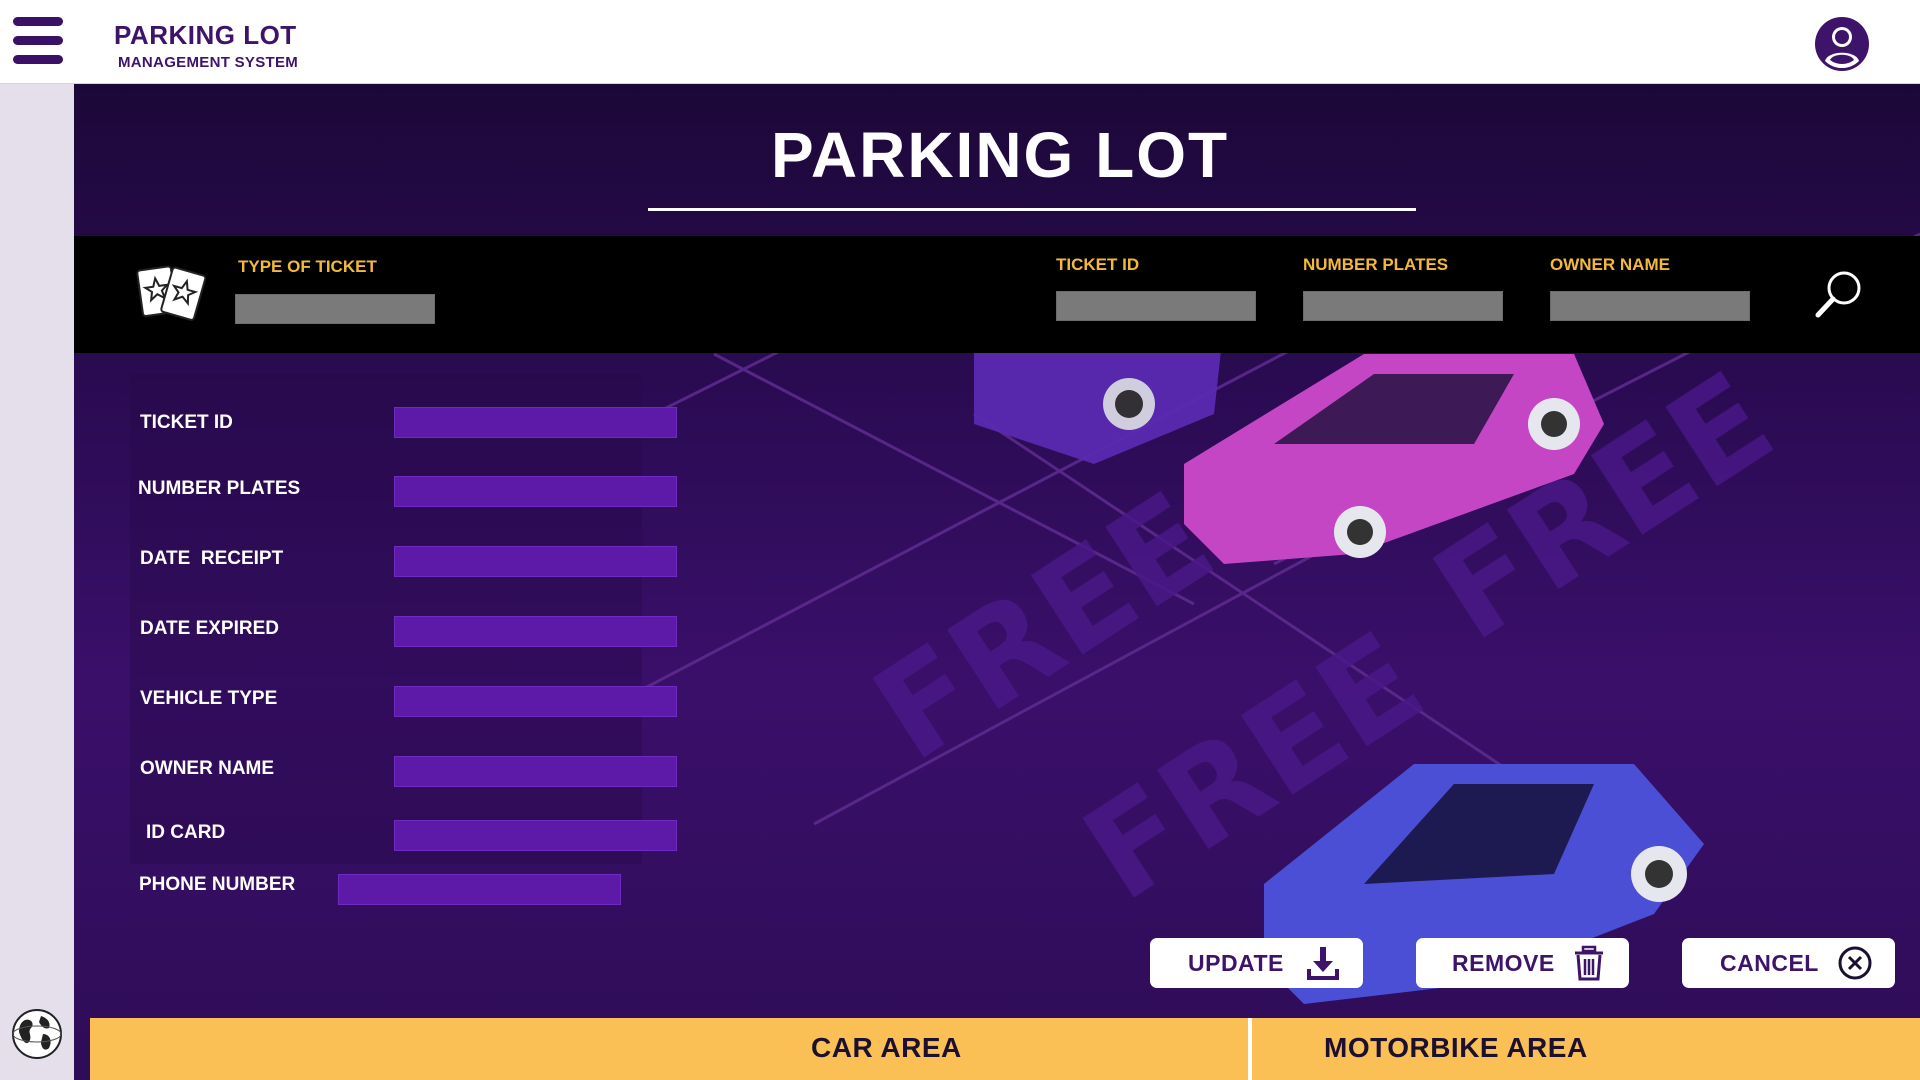 This screenshot has width=1920, height=1080. Describe the element at coordinates (1236, 963) in the screenshot. I see `update-button-label: UPDATE` at that location.